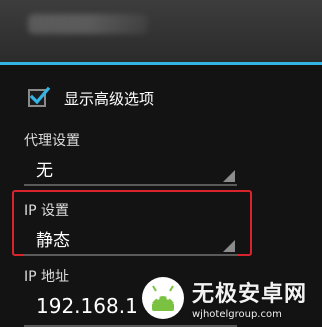 The image size is (322, 327). Describe the element at coordinates (47, 277) in the screenshot. I see `ip-address-label: IP 地址` at that location.